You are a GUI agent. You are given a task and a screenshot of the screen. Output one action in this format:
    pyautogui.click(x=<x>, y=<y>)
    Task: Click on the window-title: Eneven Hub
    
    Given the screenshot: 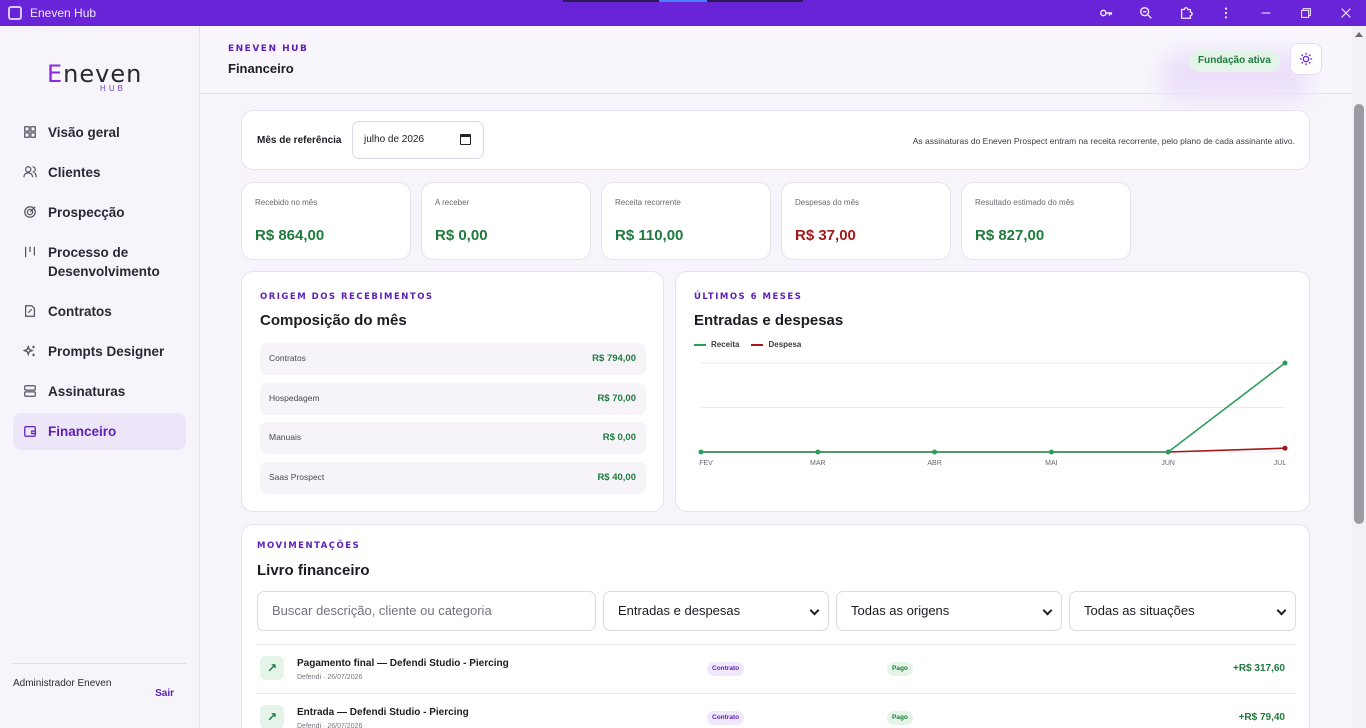 What is the action you would take?
    pyautogui.click(x=63, y=13)
    